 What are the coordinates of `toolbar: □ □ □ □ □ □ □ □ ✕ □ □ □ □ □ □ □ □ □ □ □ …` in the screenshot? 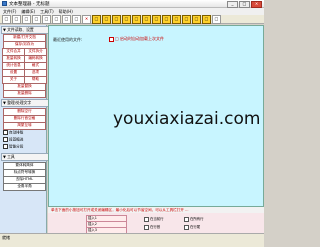 It's located at (132, 19).